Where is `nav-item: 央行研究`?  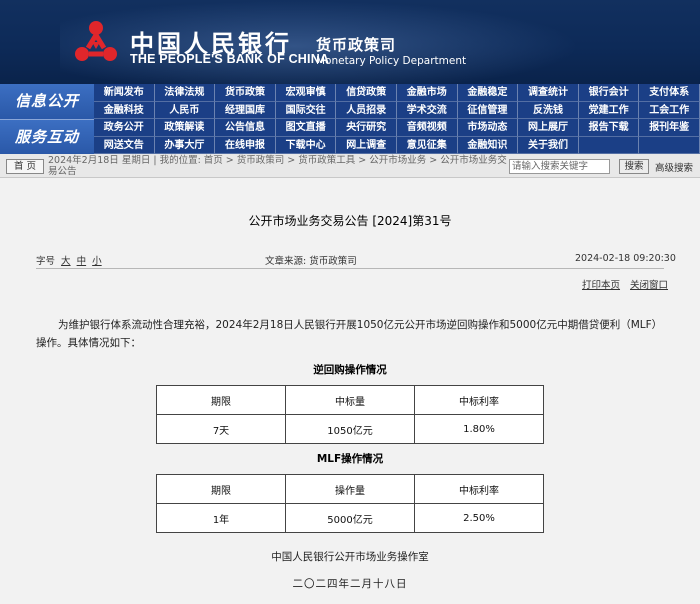 nav-item: 央行研究 is located at coordinates (366, 128).